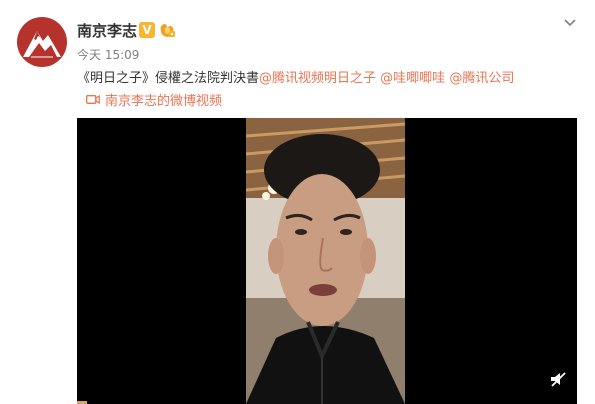 The image size is (595, 404). What do you see at coordinates (107, 31) in the screenshot?
I see `username: 南京李志` at bounding box center [107, 31].